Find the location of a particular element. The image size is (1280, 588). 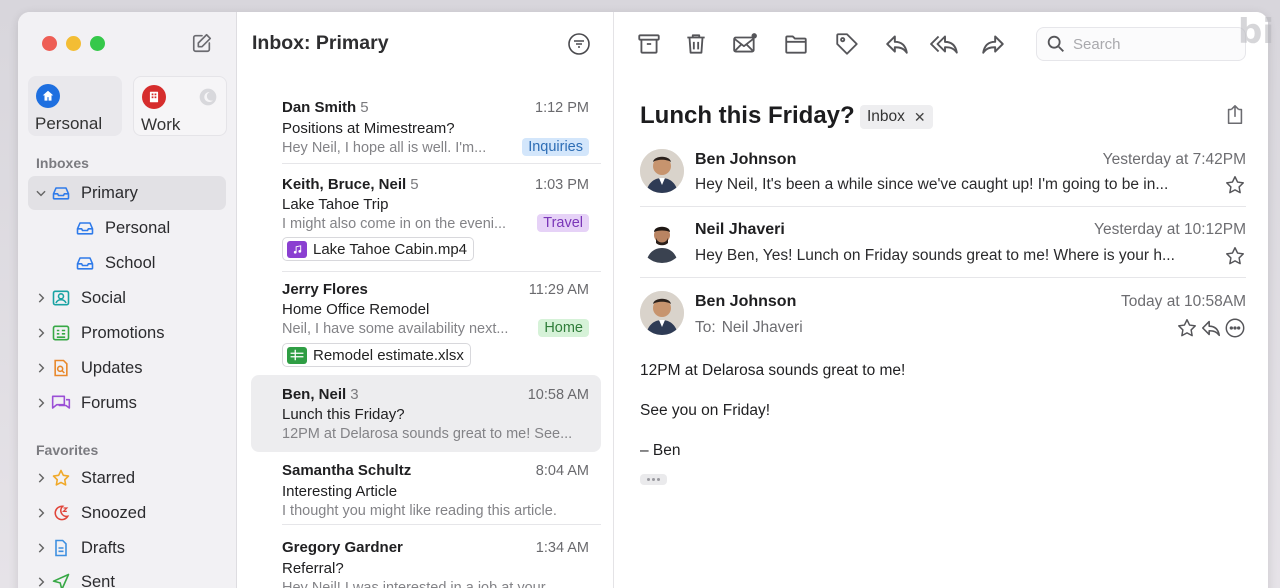

mark-unread-icon is located at coordinates (745, 44).